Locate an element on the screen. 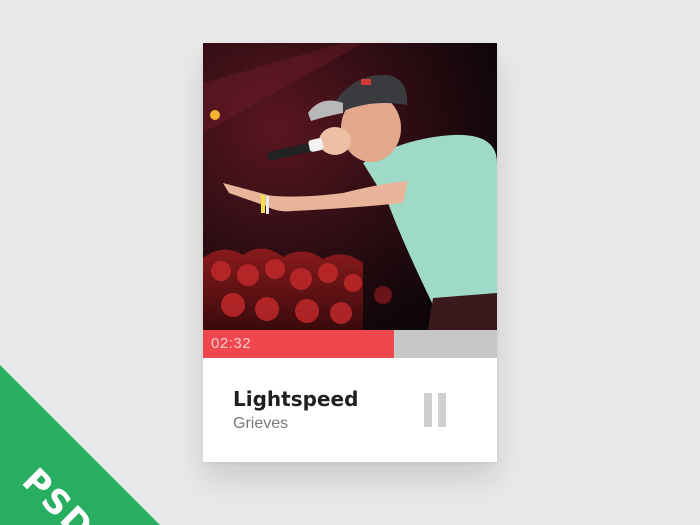 The height and width of the screenshot is (525, 700). elapsed-time: 02:32 is located at coordinates (231, 343).